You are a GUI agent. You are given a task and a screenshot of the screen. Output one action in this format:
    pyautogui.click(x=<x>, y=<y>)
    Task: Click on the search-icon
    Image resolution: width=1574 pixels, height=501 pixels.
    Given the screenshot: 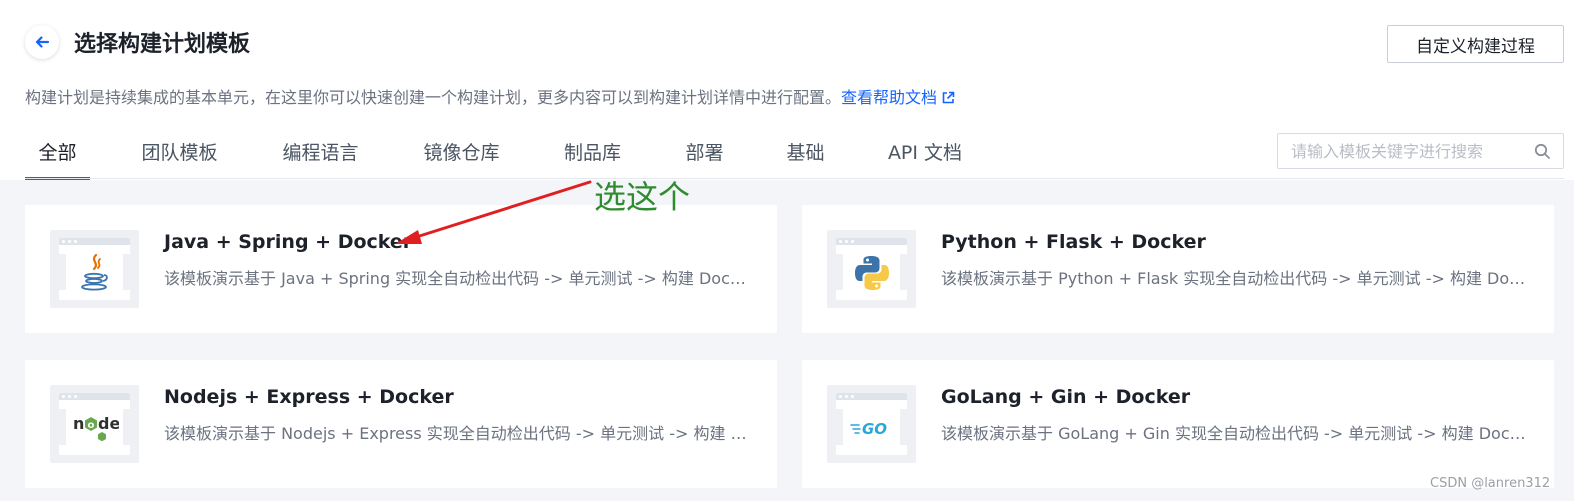 What is the action you would take?
    pyautogui.click(x=1542, y=151)
    